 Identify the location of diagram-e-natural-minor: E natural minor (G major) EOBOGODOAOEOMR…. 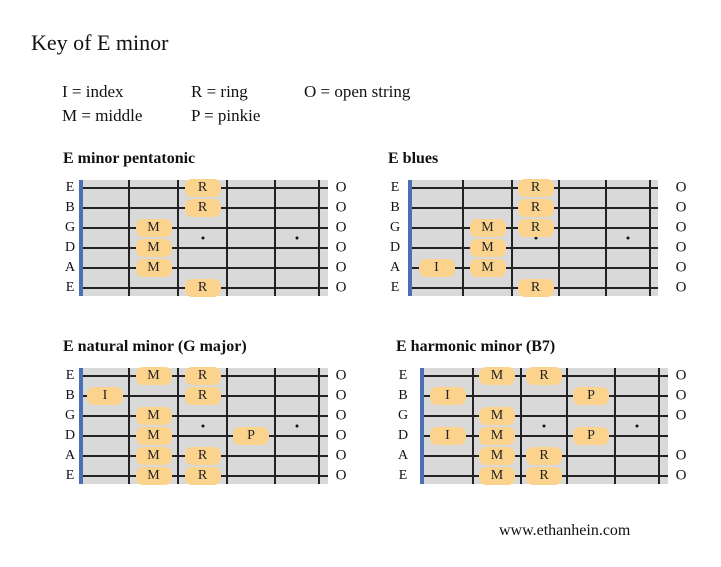
(213, 418).